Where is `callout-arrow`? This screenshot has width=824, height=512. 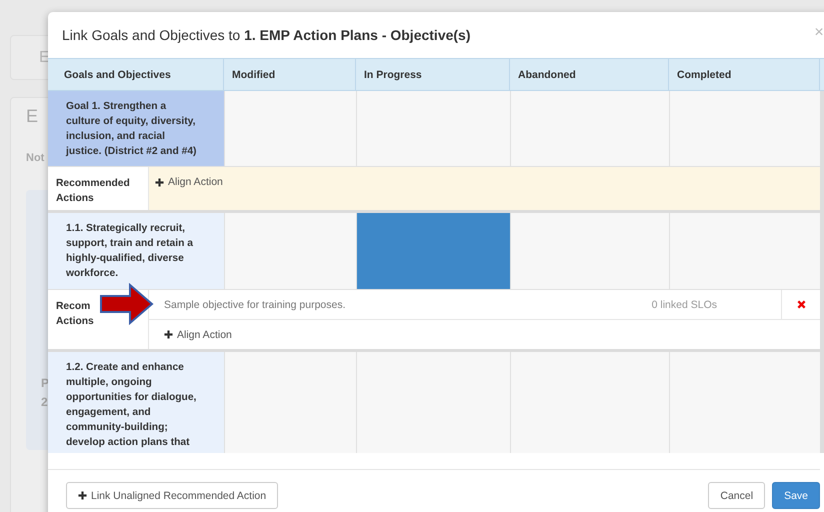 callout-arrow is located at coordinates (127, 304).